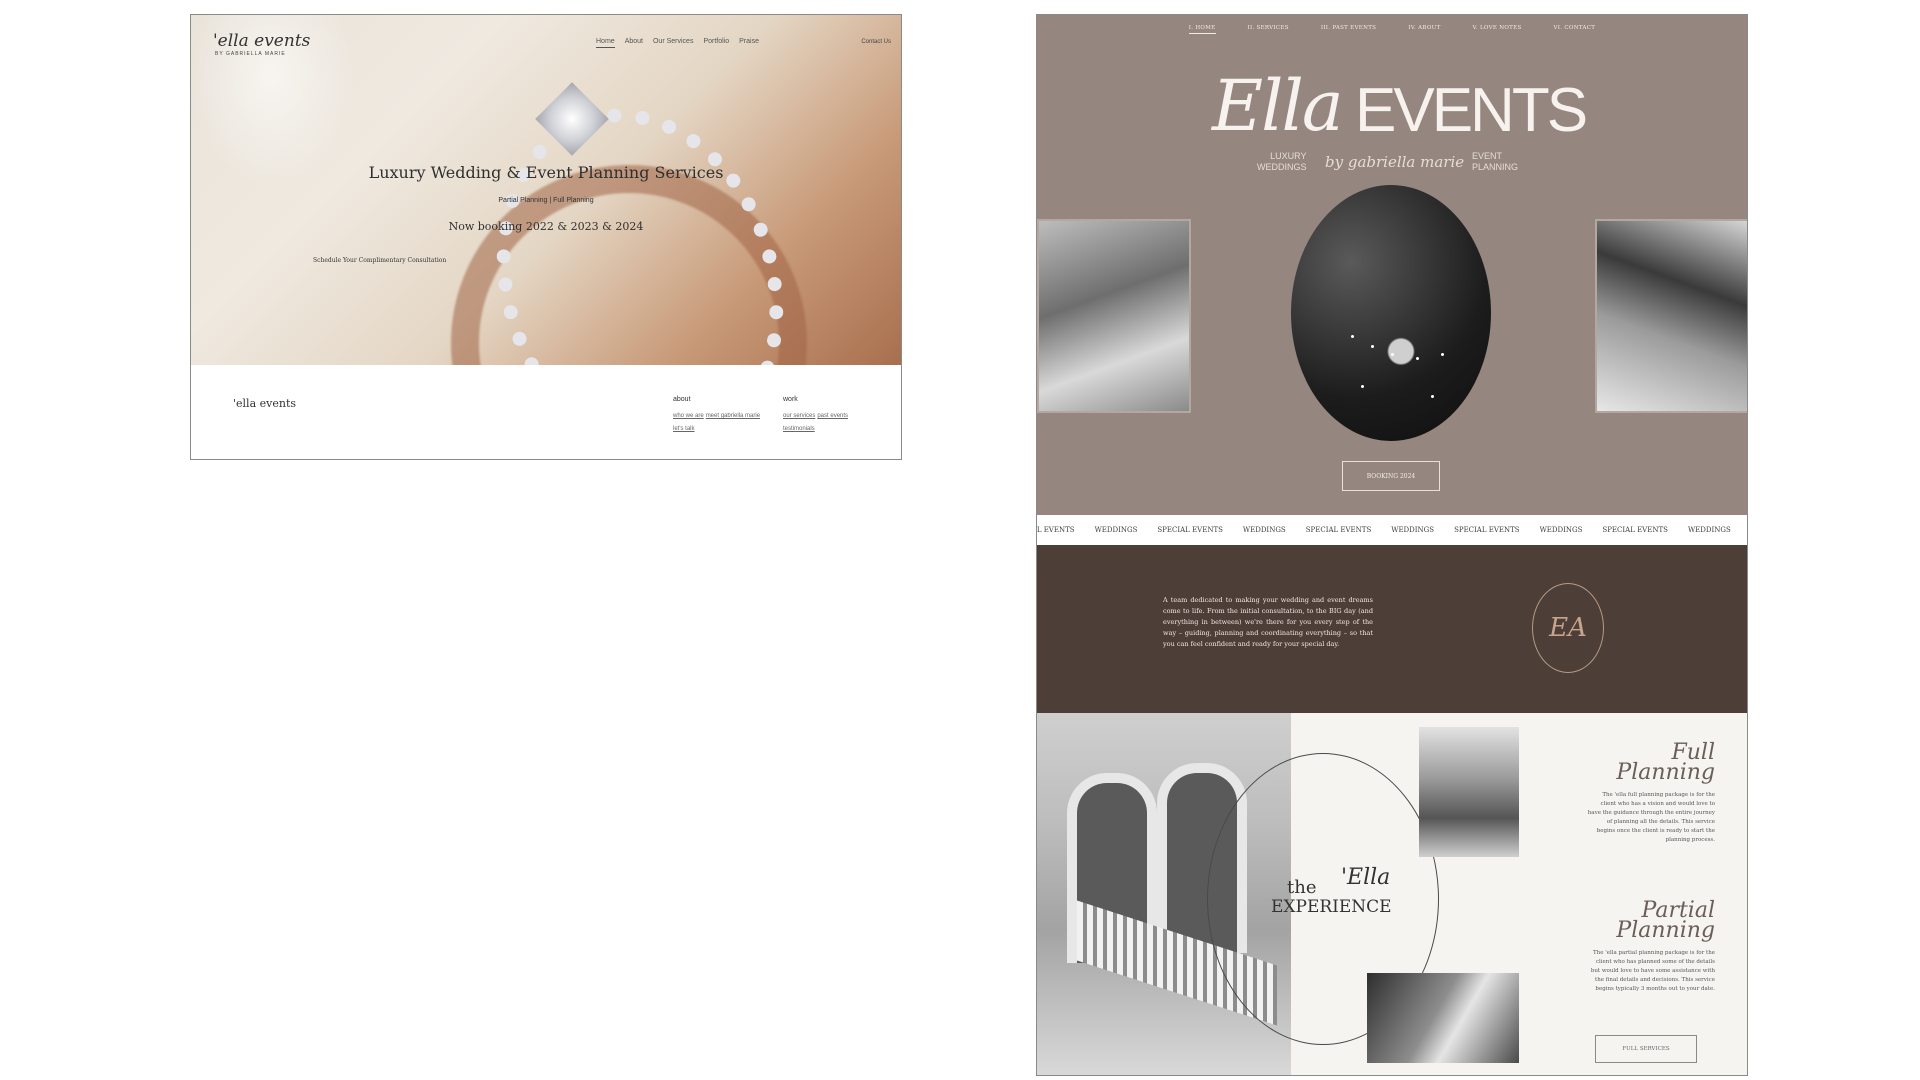  I want to click on site-logo: 'ella events, so click(261, 41).